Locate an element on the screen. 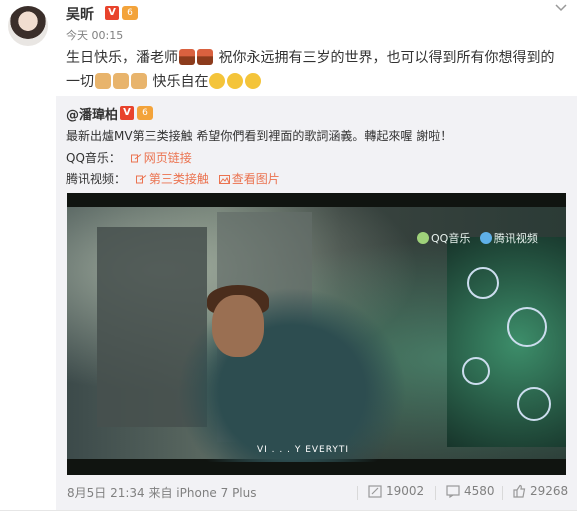 The width and height of the screenshot is (577, 523). comment-count: 4580 is located at coordinates (479, 491).